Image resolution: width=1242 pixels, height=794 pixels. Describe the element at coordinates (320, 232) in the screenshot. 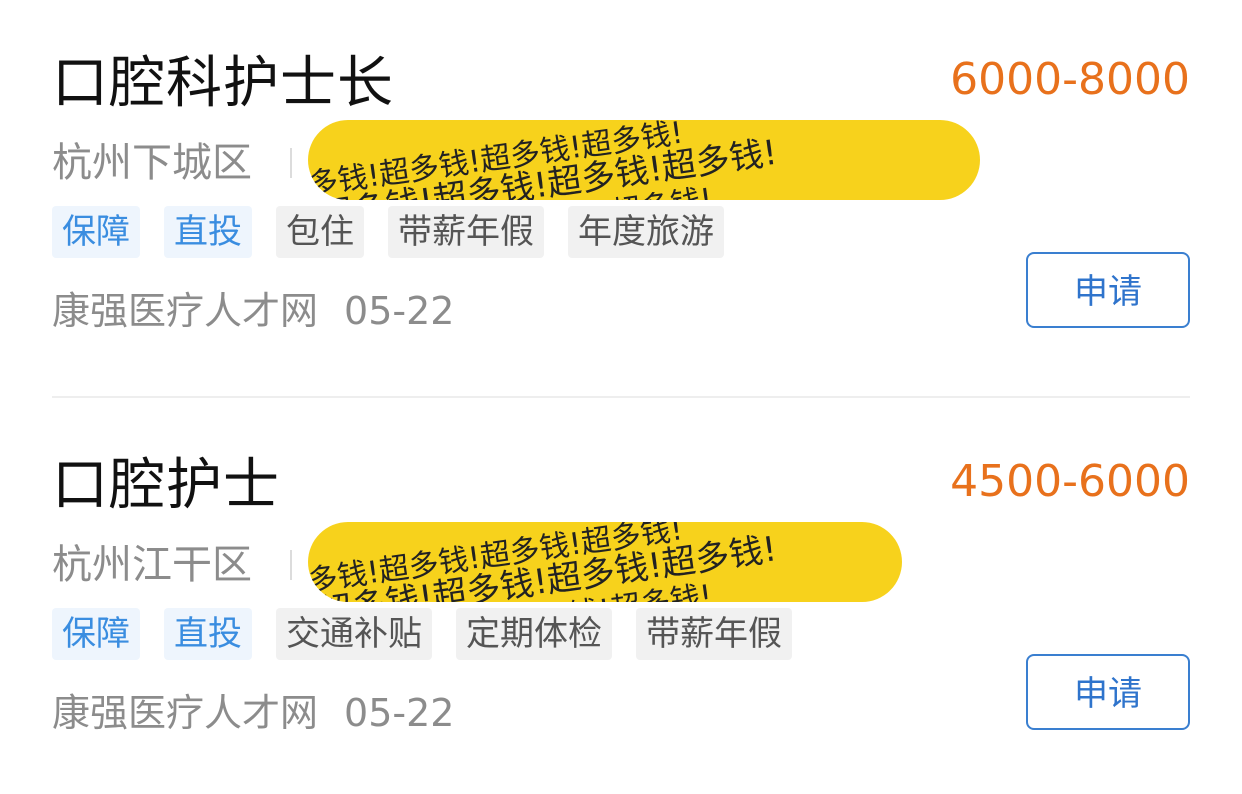

I see `tag-benefit: 包住` at that location.